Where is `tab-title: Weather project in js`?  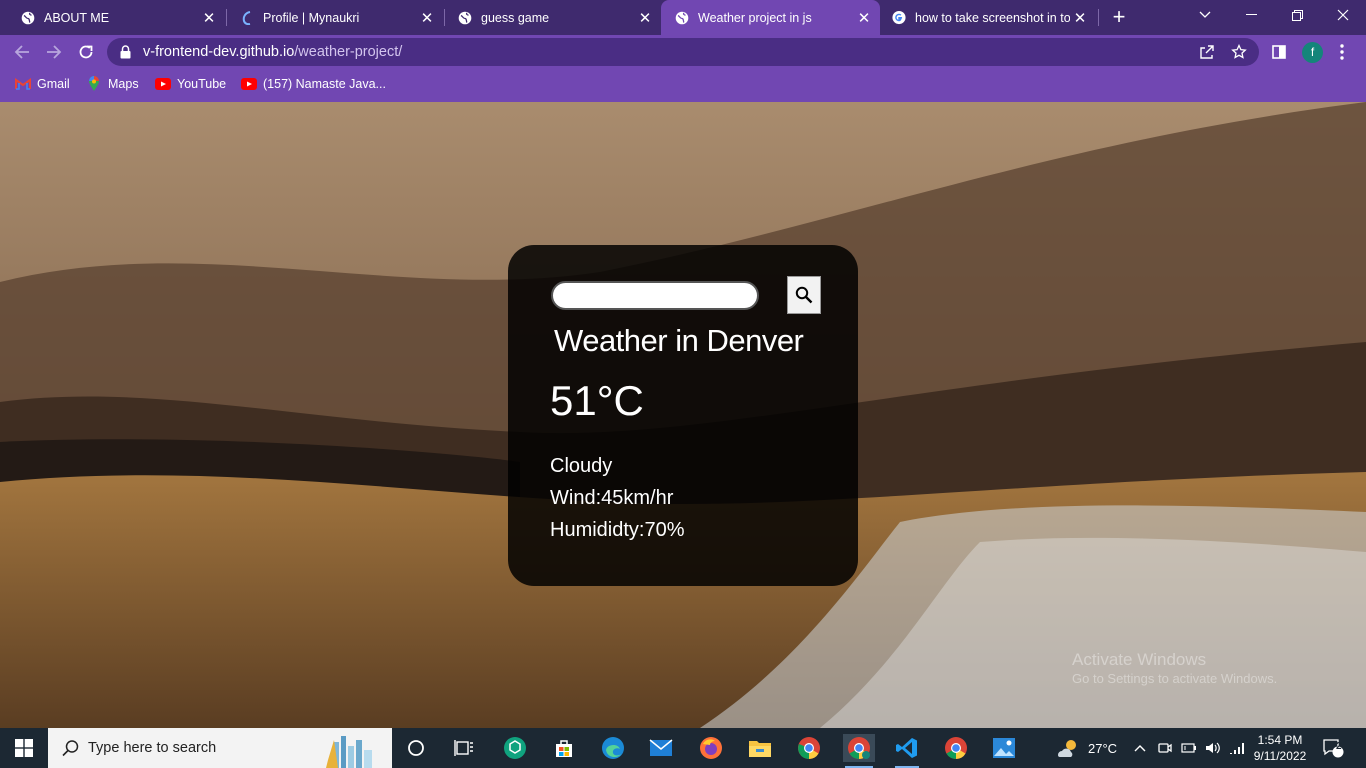
tab-title: Weather project in js is located at coordinates (755, 17).